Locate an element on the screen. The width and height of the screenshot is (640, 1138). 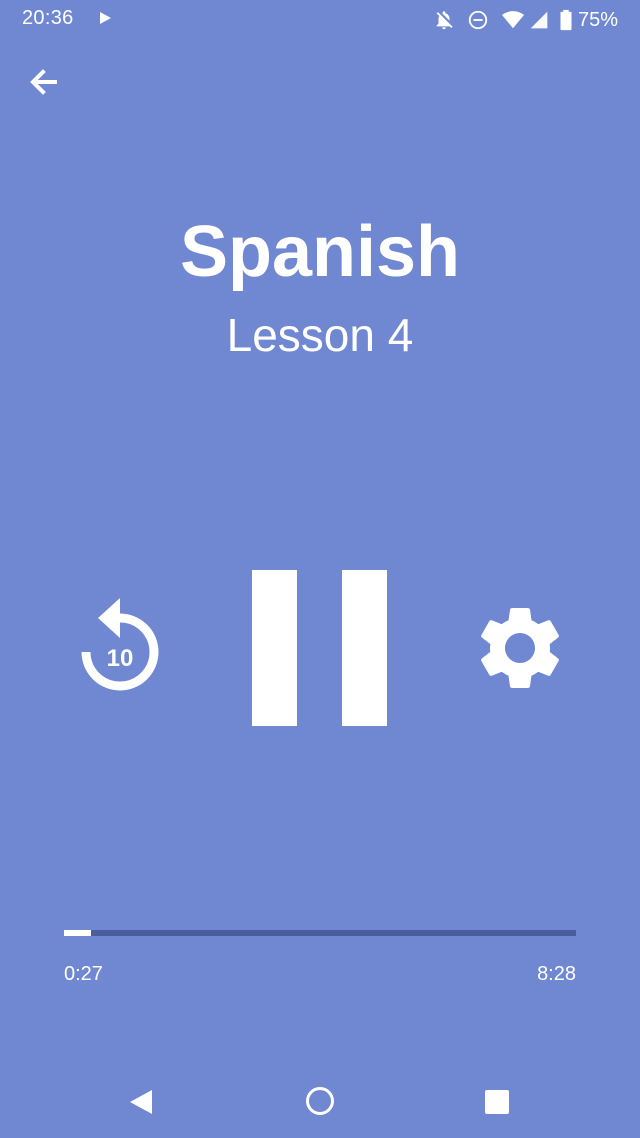
back-button is located at coordinates (44, 82).